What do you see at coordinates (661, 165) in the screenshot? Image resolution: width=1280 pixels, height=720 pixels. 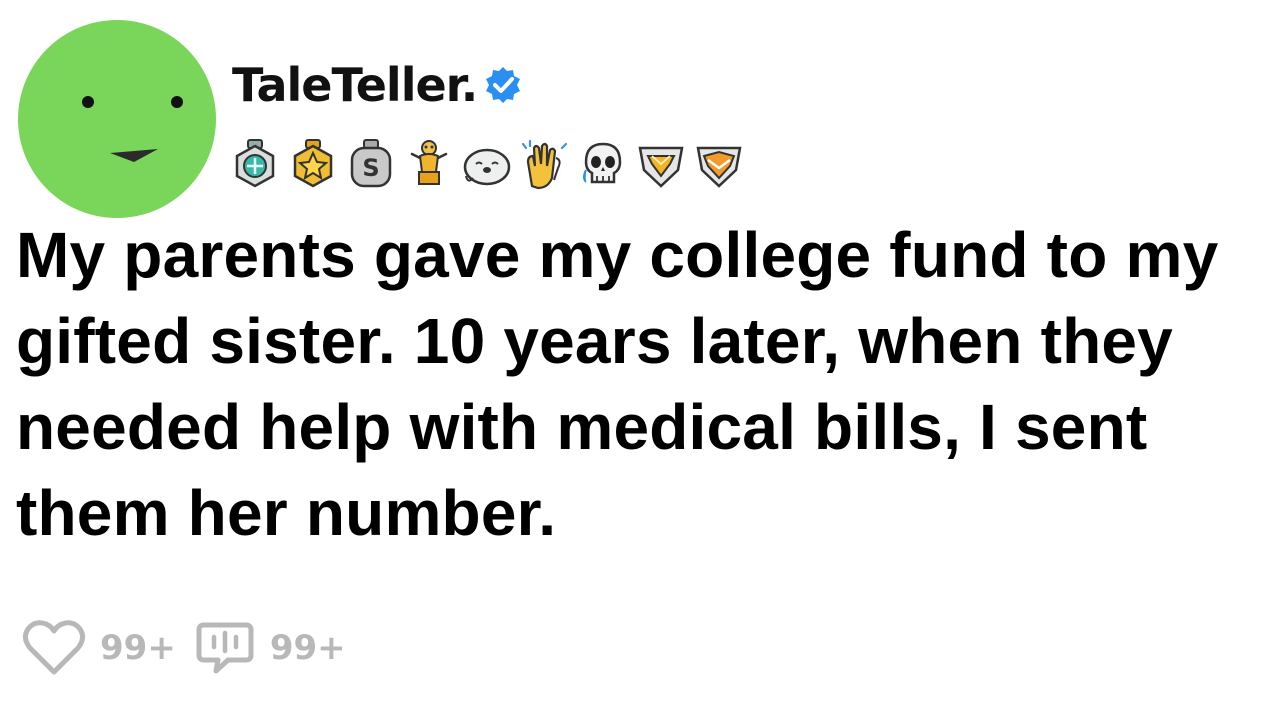 I see `gold-diamond-award-icon` at bounding box center [661, 165].